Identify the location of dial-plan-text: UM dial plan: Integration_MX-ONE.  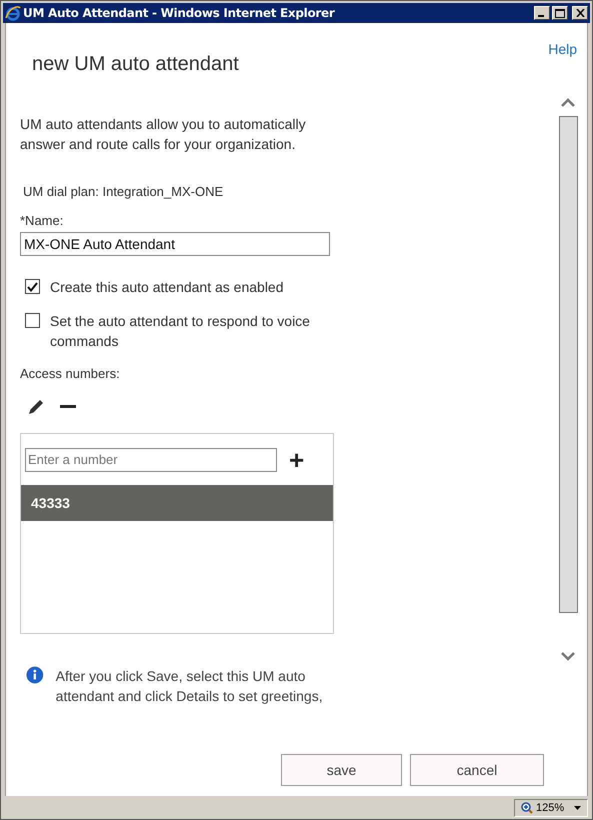
(123, 191).